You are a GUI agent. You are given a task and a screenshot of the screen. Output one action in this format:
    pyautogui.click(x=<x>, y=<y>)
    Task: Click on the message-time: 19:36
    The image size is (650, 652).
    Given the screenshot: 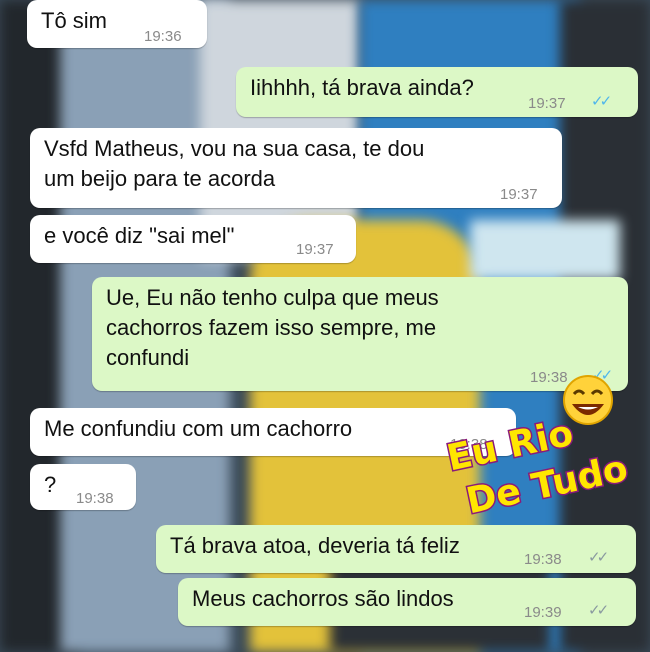 What is the action you would take?
    pyautogui.click(x=163, y=36)
    